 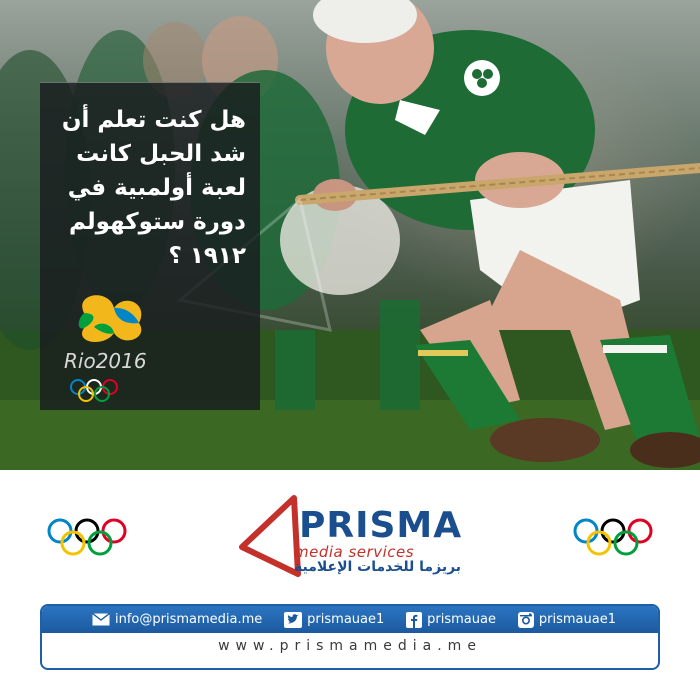 I want to click on prisma-wordmark: PRISMA, so click(x=381, y=525).